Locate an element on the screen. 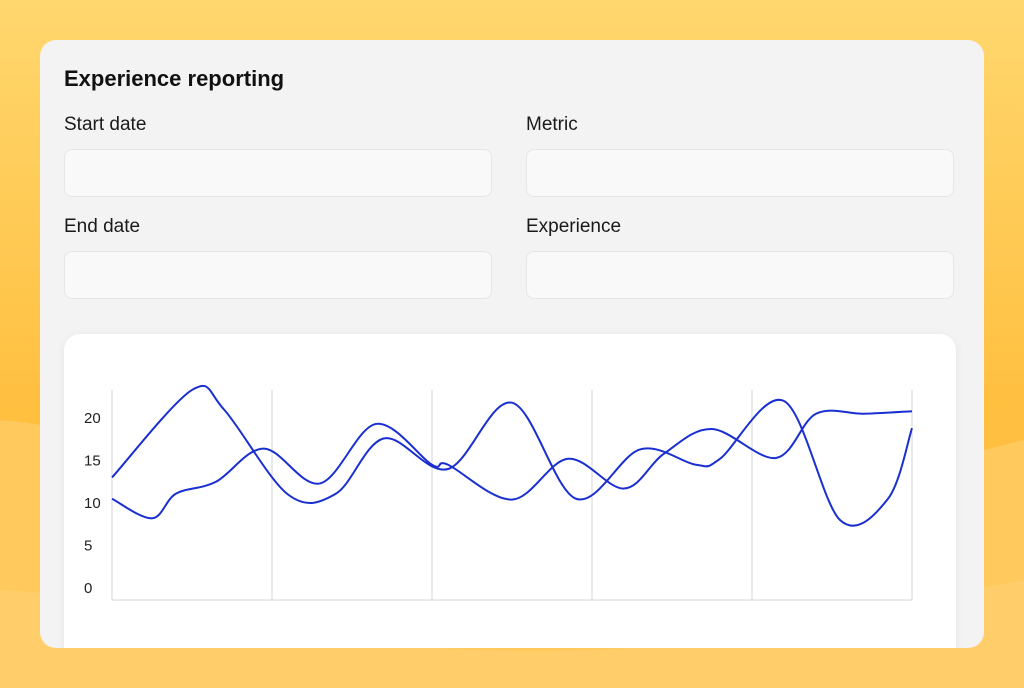  metric-input is located at coordinates (740, 173).